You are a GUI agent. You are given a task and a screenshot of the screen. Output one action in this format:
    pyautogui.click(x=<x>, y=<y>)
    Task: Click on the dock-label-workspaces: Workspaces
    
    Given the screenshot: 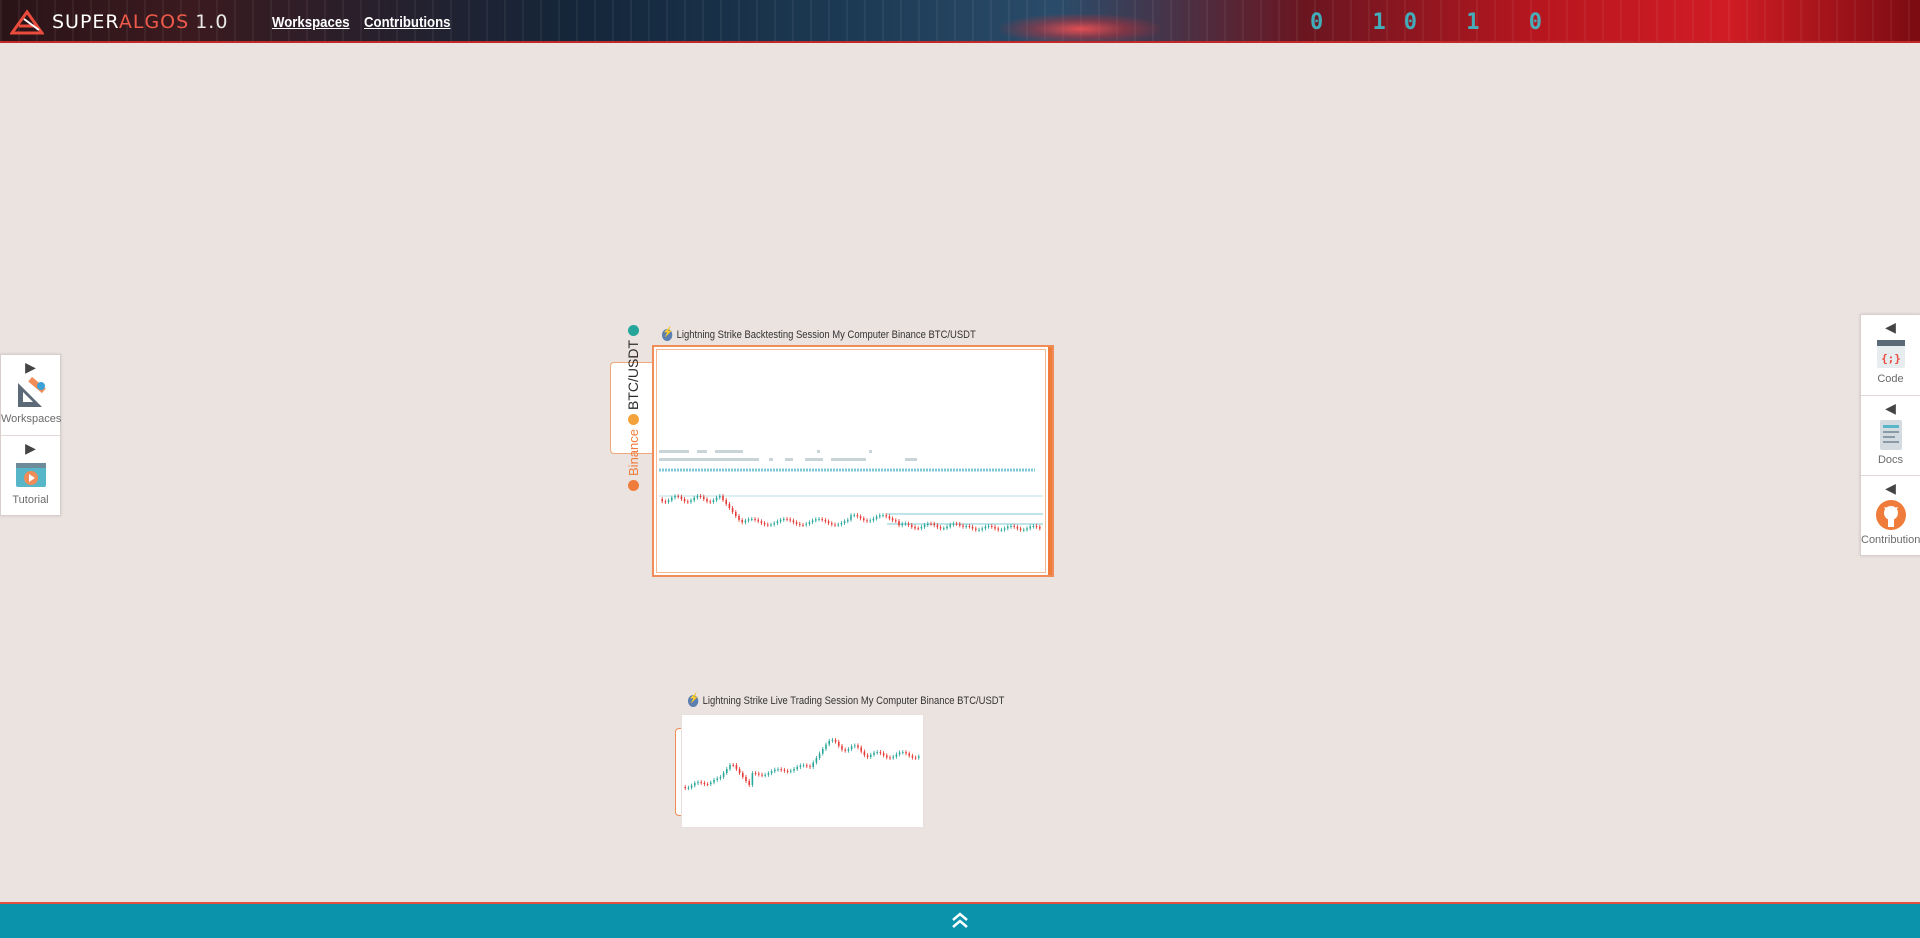 What is the action you would take?
    pyautogui.click(x=31, y=419)
    